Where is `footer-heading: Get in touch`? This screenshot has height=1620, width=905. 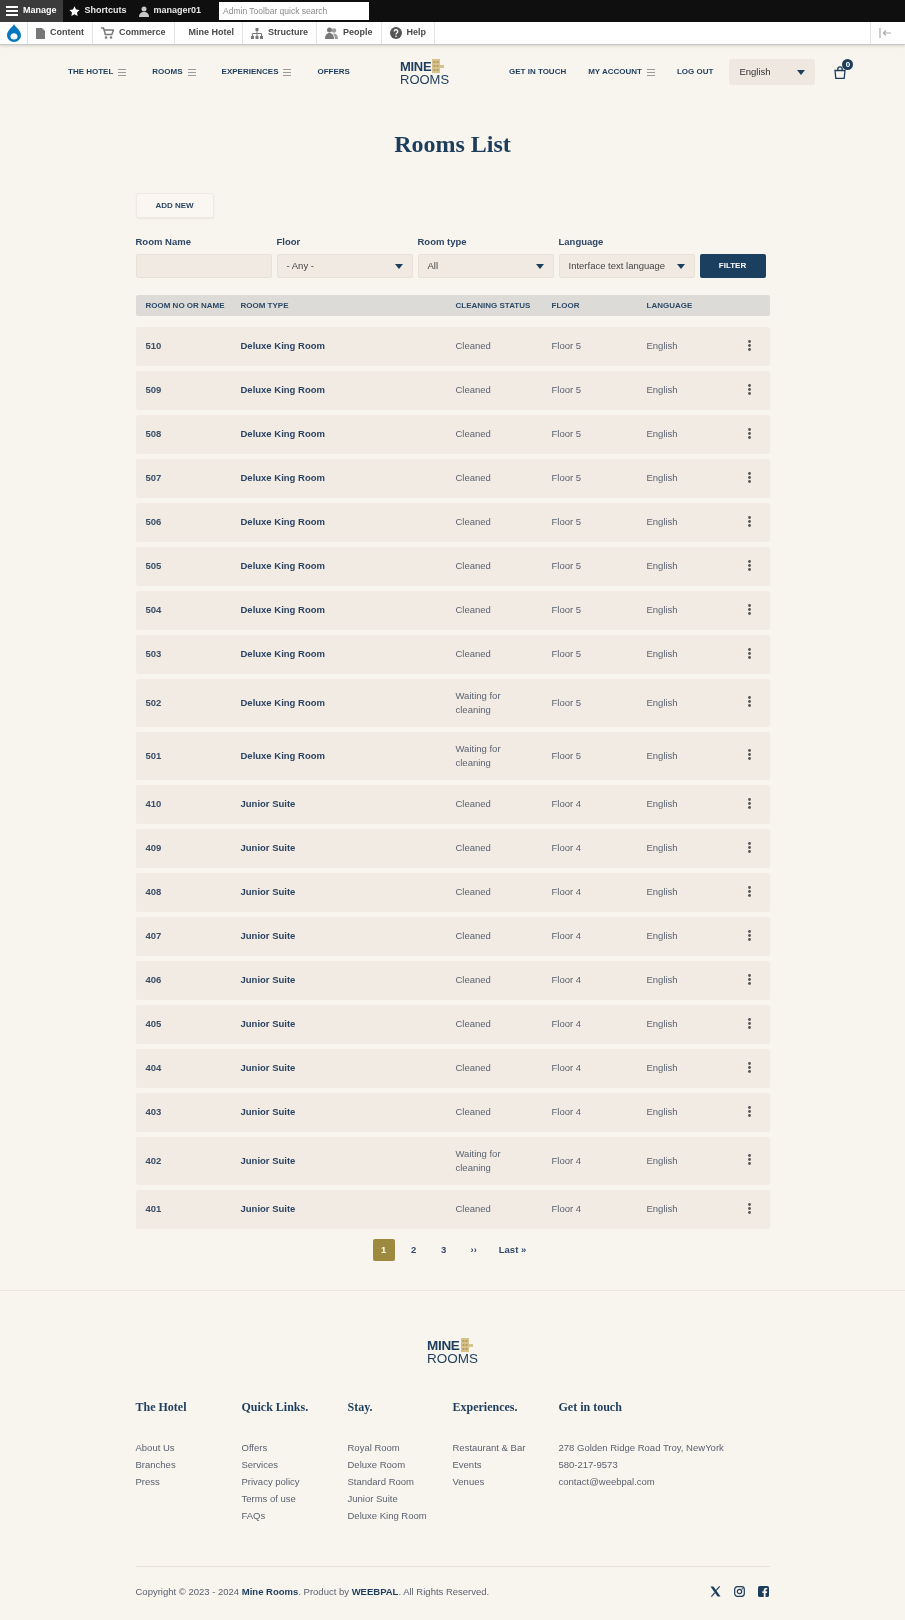 footer-heading: Get in touch is located at coordinates (590, 1407).